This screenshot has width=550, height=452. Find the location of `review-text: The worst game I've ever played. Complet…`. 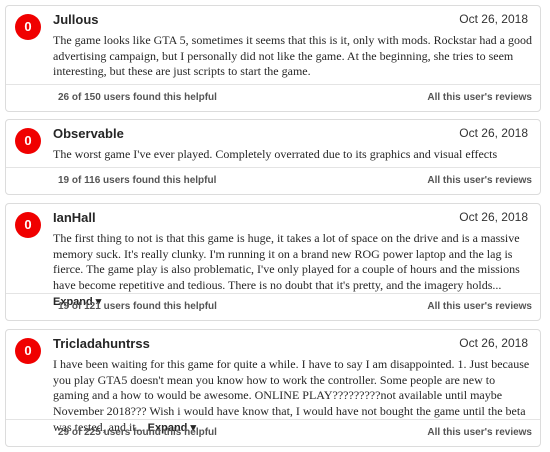

review-text: The worst game I've ever played. Complet… is located at coordinates (292, 155).